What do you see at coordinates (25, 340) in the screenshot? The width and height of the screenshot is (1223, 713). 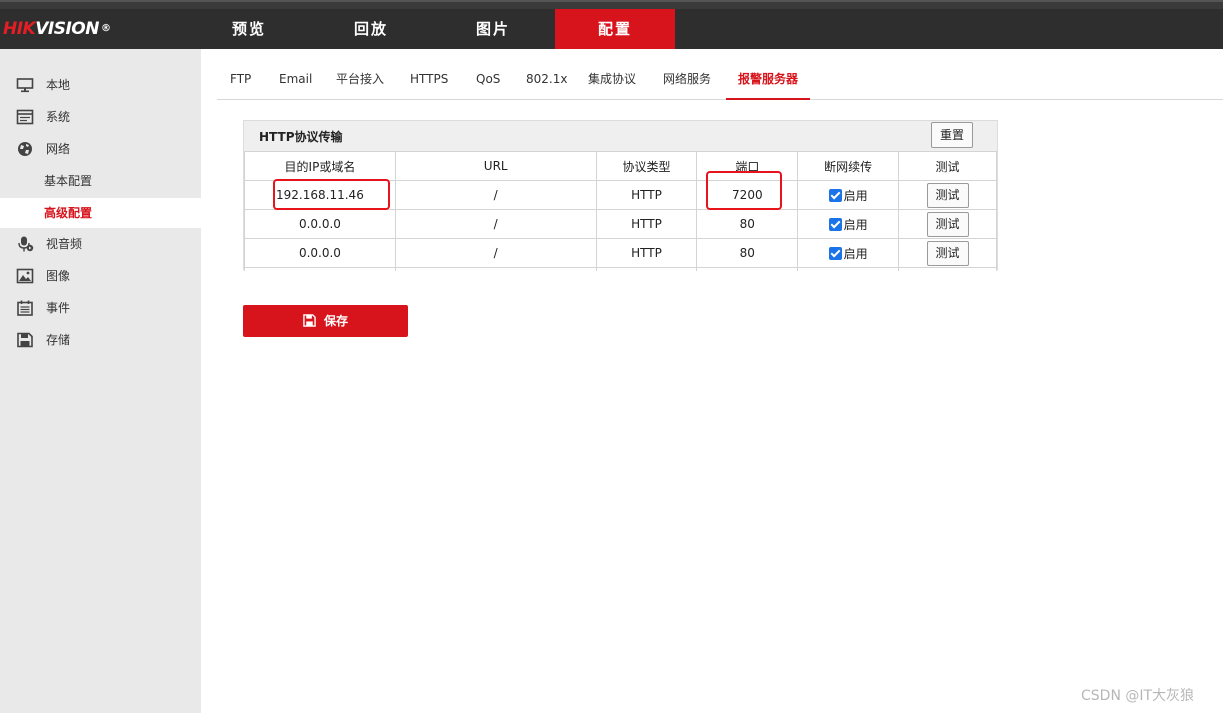 I see `floppy-disk-icon` at bounding box center [25, 340].